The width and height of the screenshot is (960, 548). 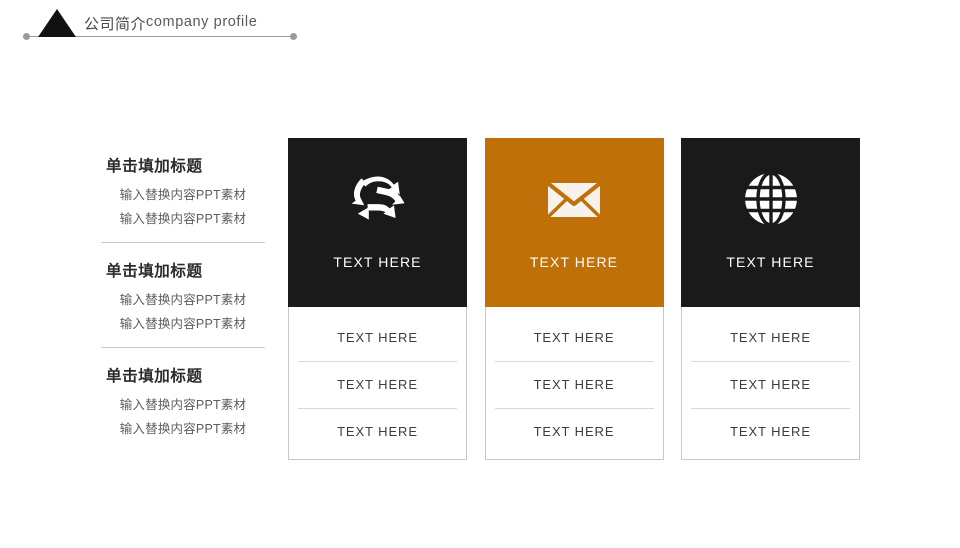 I want to click on recycle-icon, so click(x=378, y=198).